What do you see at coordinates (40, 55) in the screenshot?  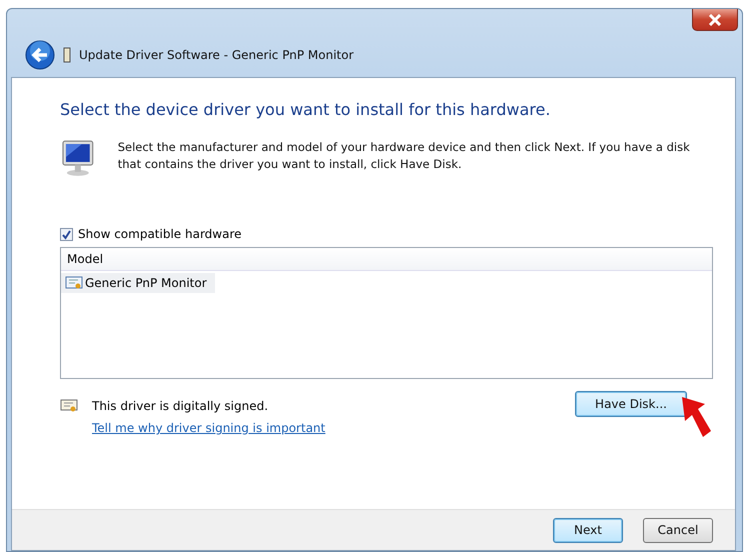 I see `back-button` at bounding box center [40, 55].